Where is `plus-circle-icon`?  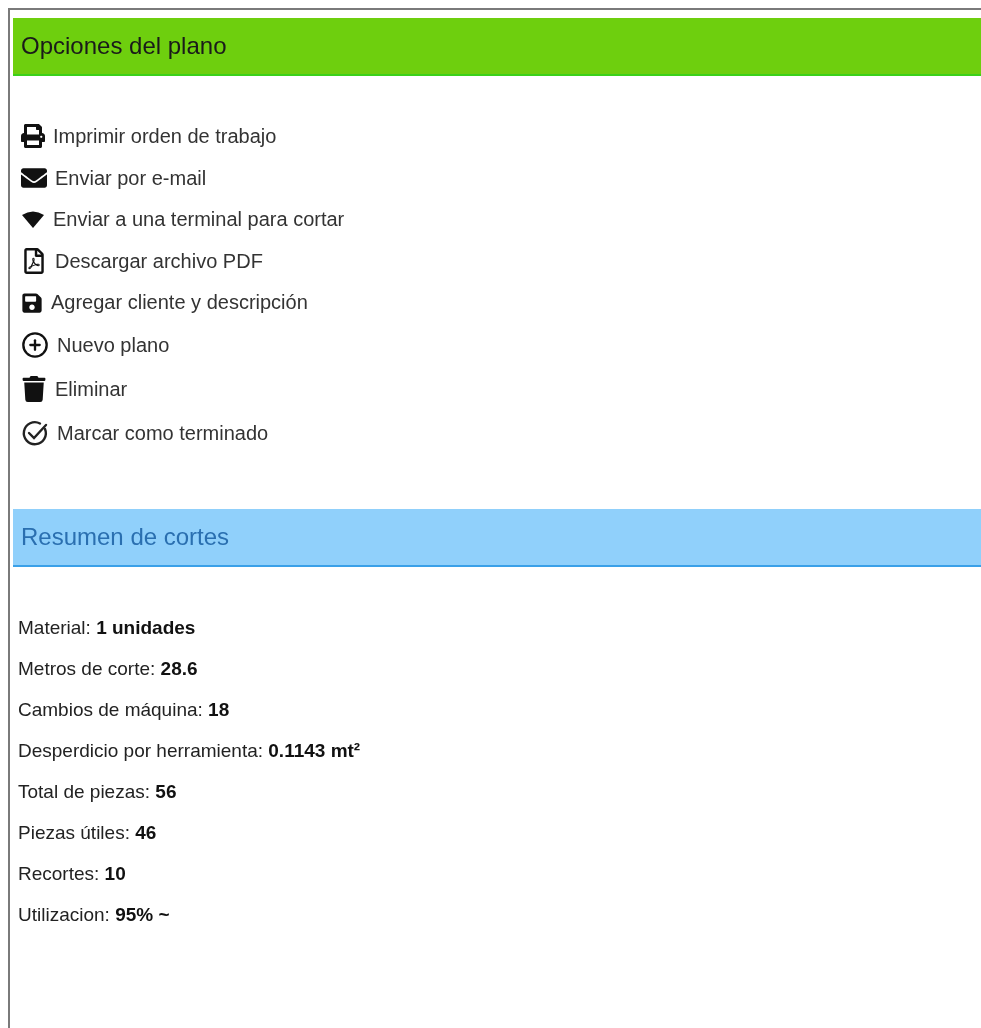 plus-circle-icon is located at coordinates (35, 345).